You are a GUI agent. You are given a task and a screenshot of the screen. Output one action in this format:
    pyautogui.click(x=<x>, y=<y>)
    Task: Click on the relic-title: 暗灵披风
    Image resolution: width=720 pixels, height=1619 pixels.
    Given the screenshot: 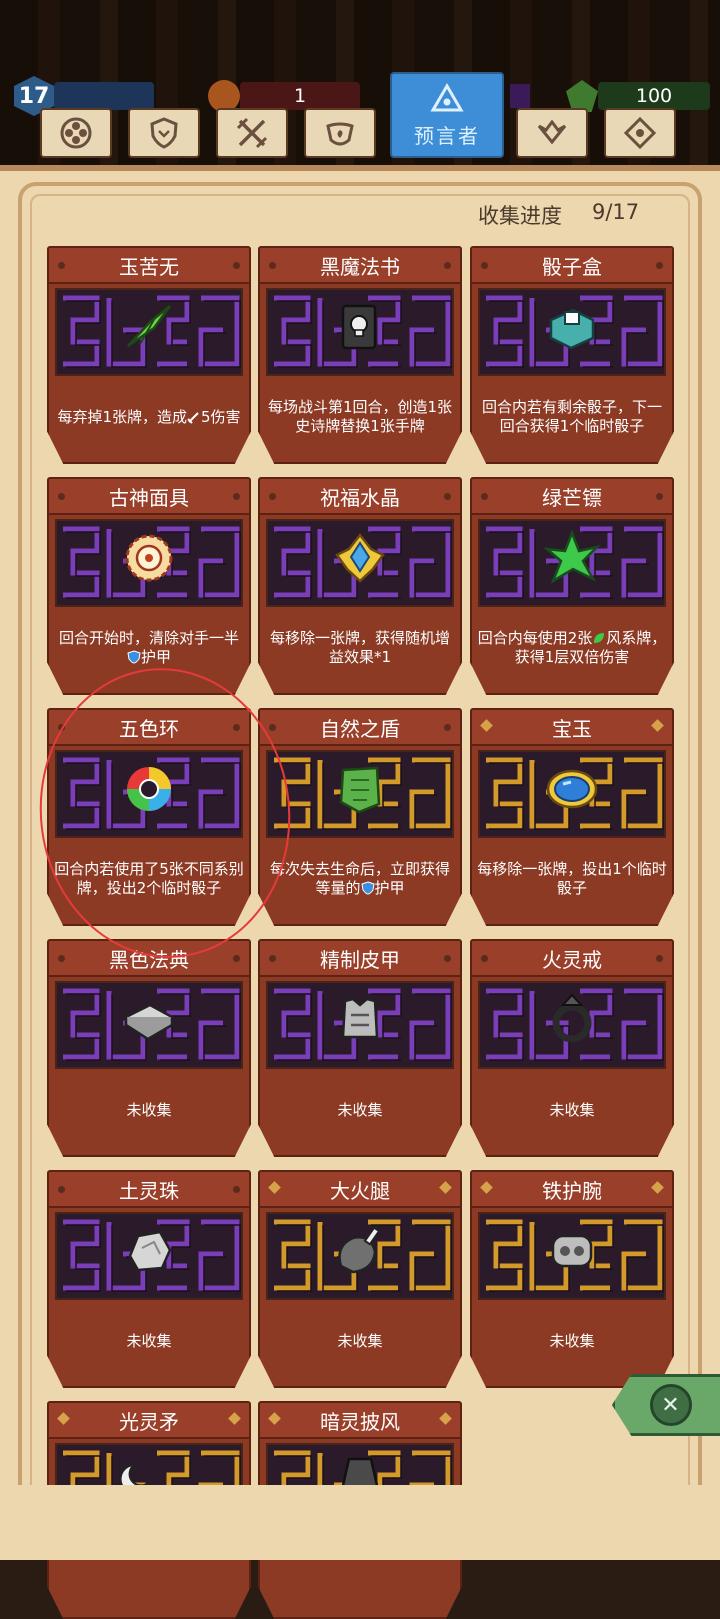 What is the action you would take?
    pyautogui.click(x=360, y=1421)
    